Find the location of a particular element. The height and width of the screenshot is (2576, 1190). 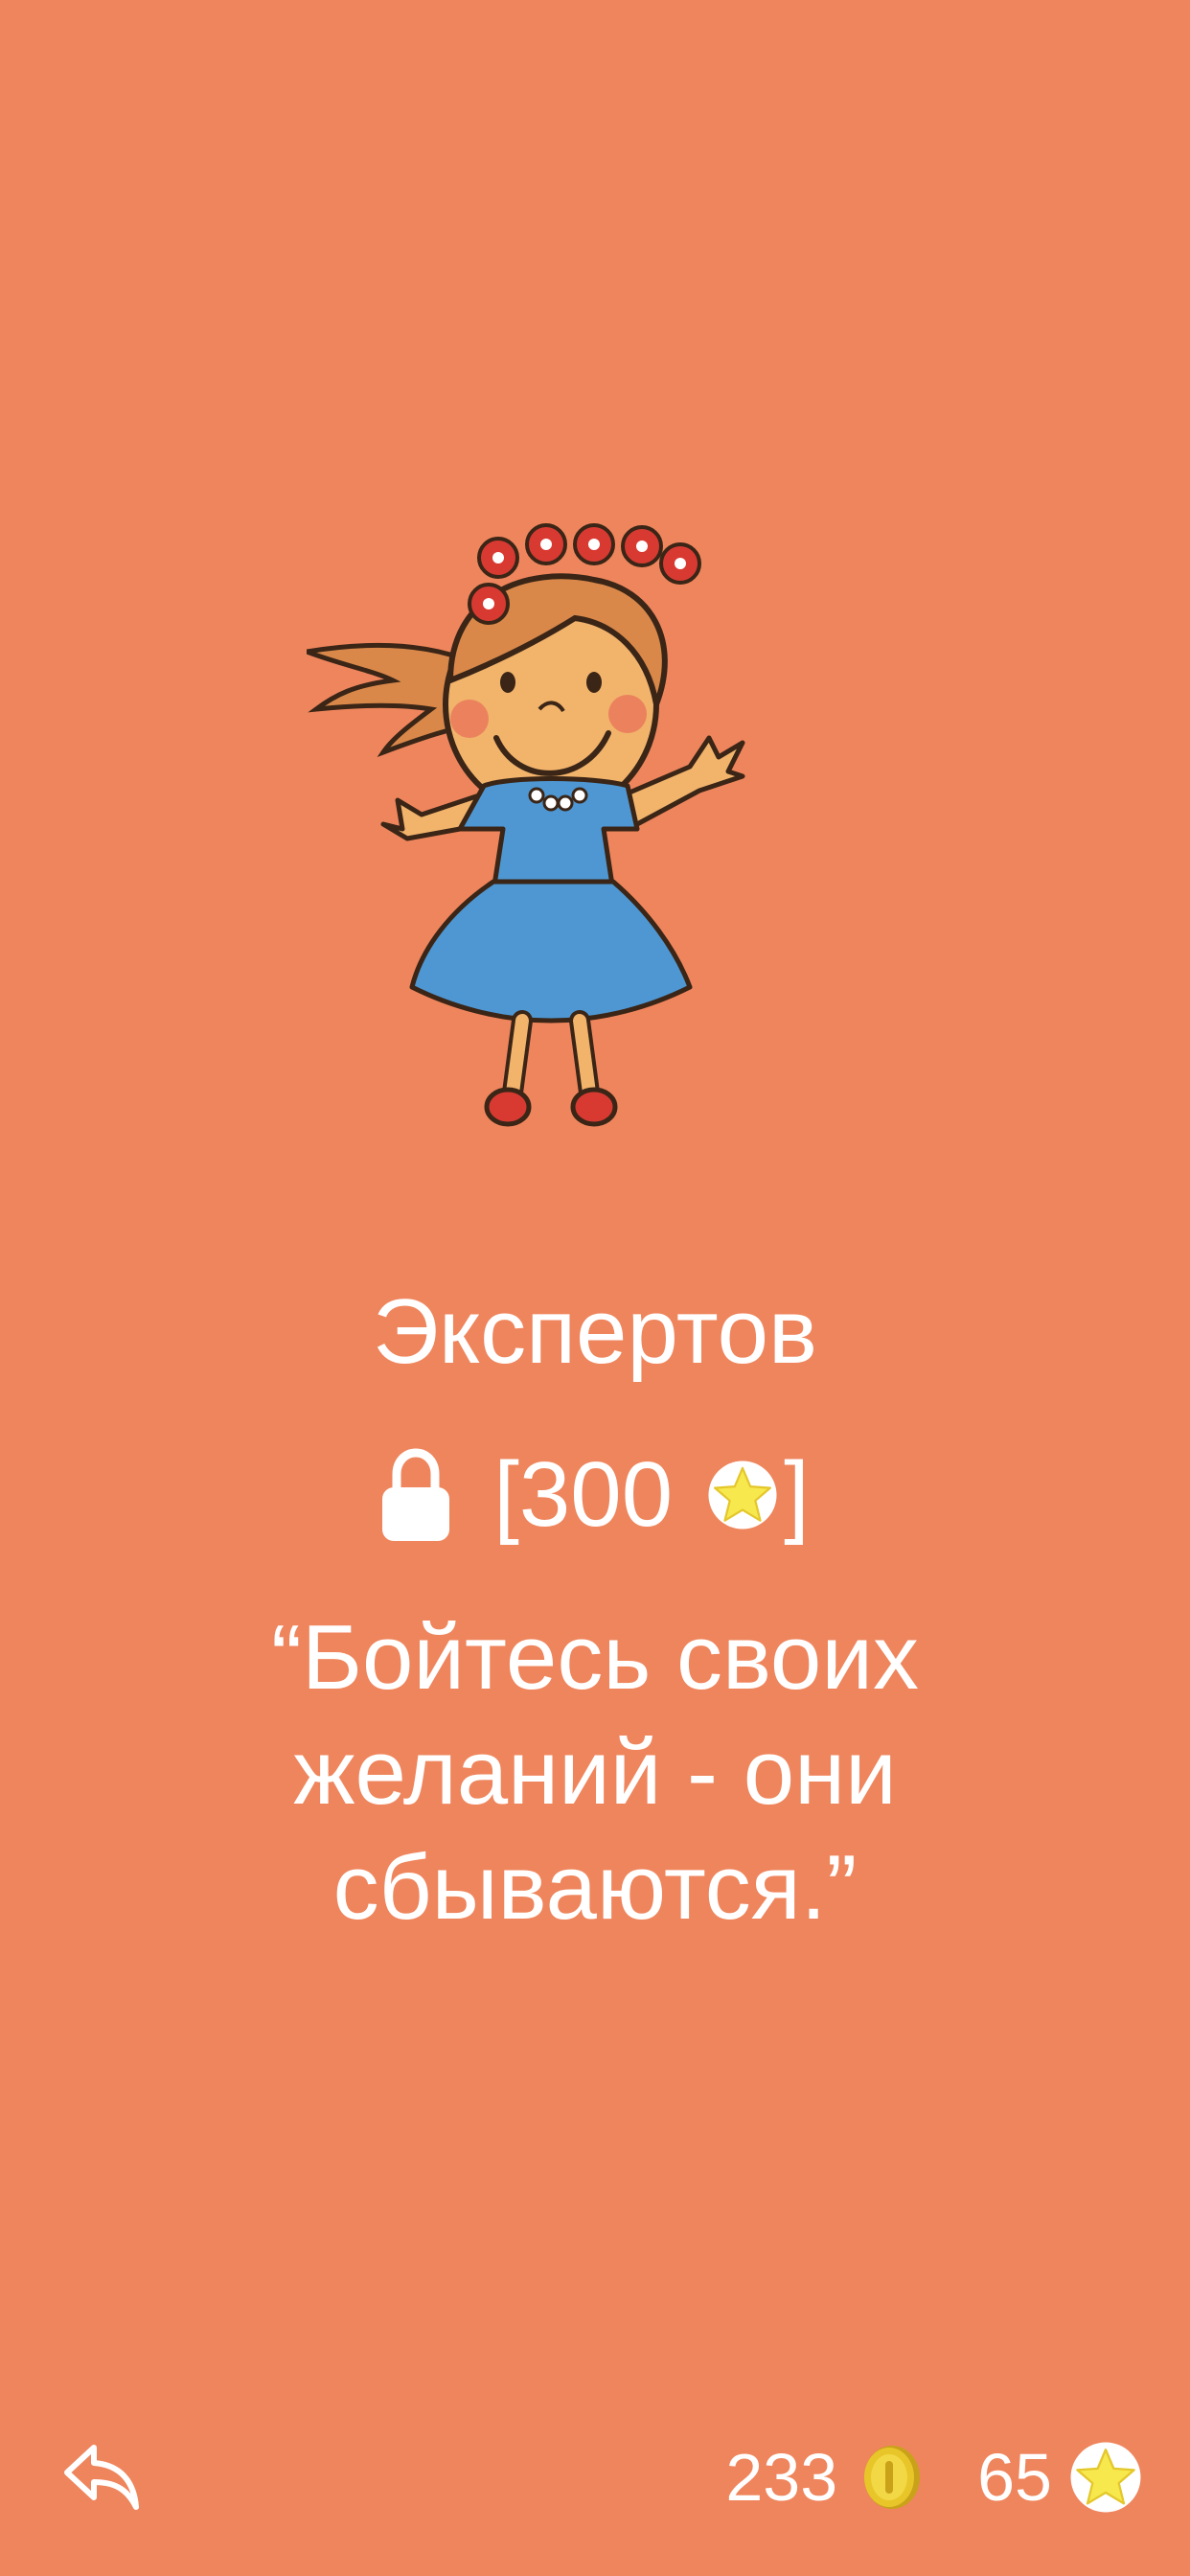

unlock-cost-row: [300 ] is located at coordinates (595, 1495).